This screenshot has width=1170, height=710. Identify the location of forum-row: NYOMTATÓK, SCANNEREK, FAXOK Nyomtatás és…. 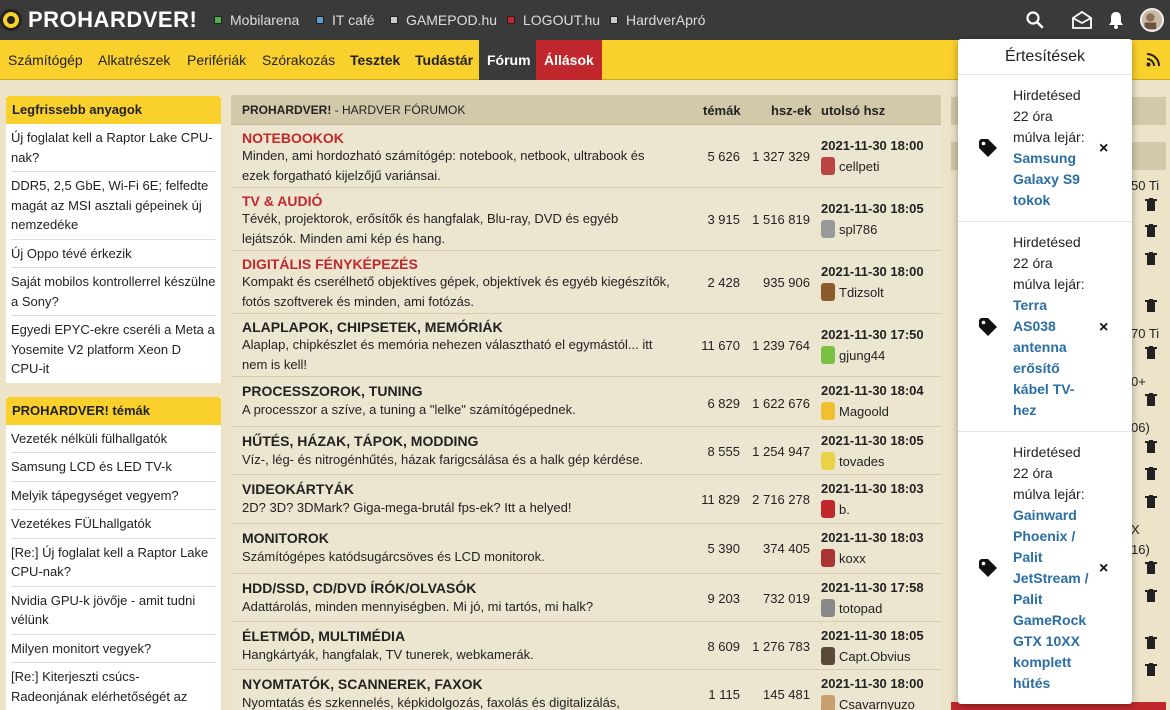
(586, 690).